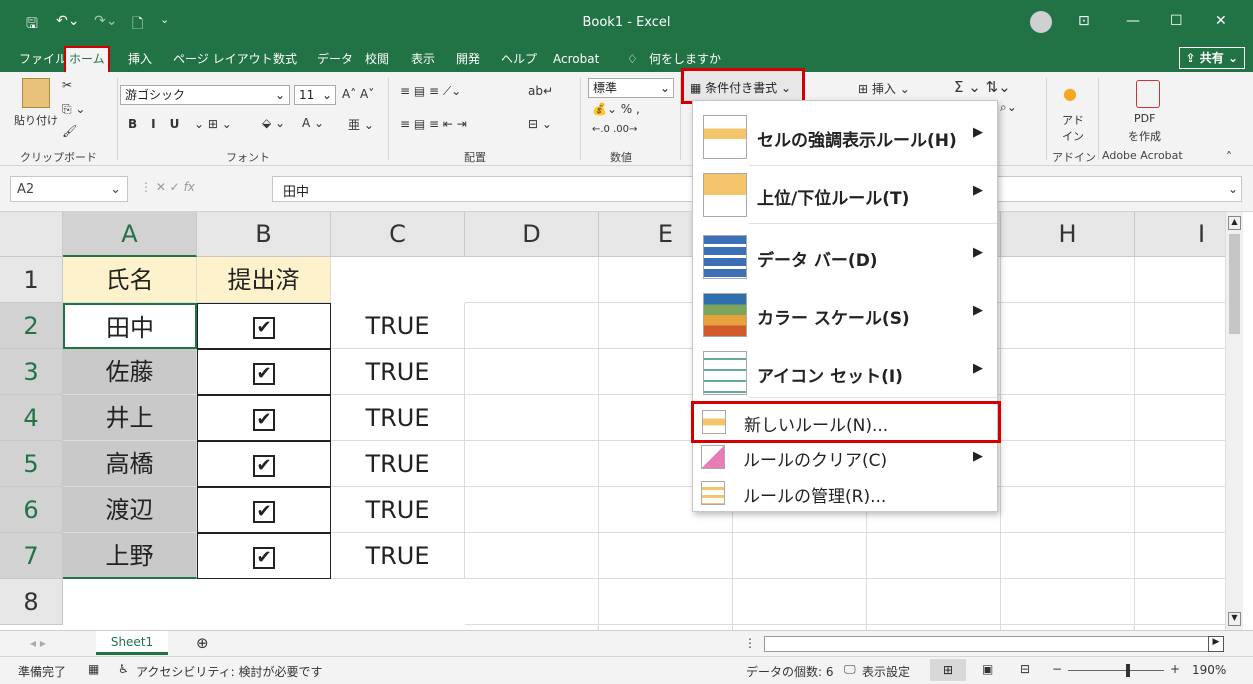 The height and width of the screenshot is (684, 1253). What do you see at coordinates (31, 556) in the screenshot?
I see `row-header-7: 7` at bounding box center [31, 556].